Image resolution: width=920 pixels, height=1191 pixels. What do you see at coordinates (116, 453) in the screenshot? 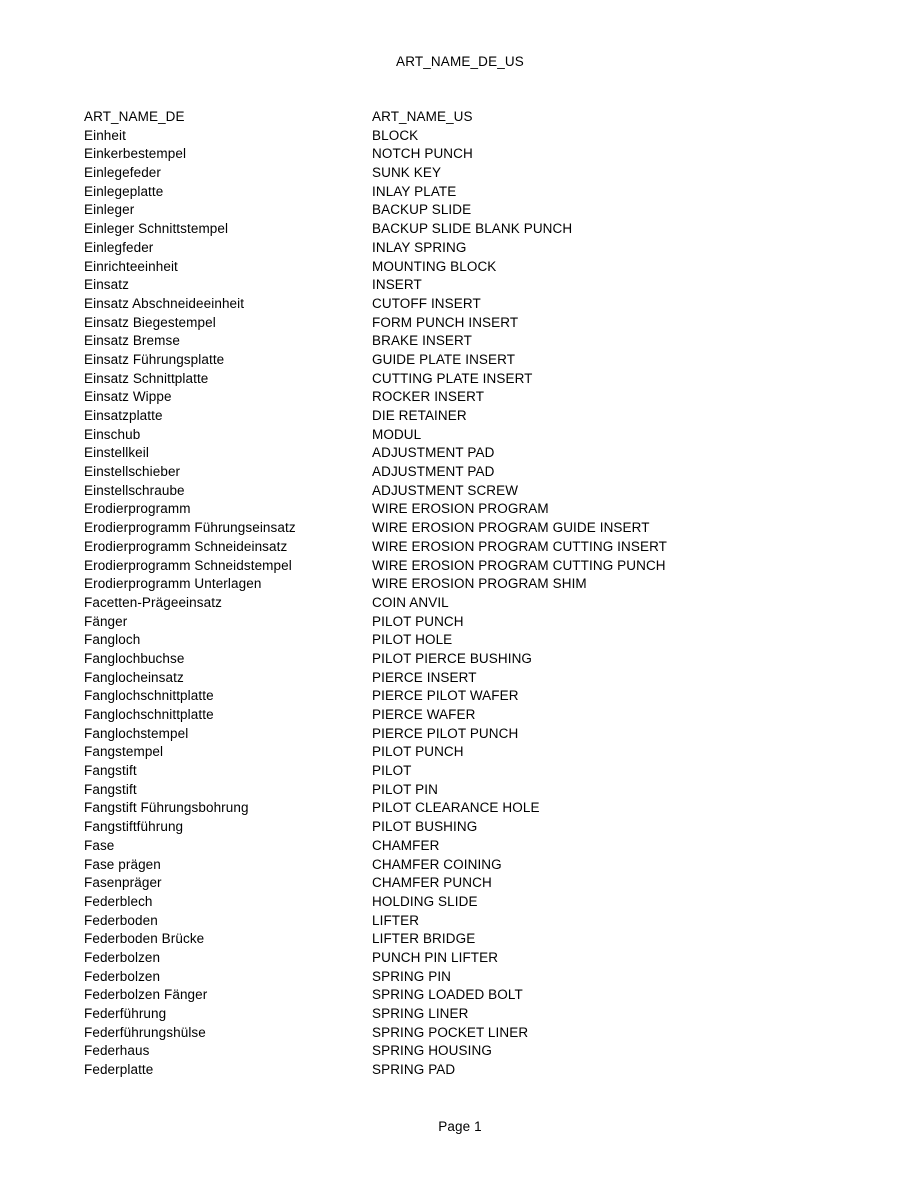
I see `cell-art-name-de: Einstellkeil` at bounding box center [116, 453].